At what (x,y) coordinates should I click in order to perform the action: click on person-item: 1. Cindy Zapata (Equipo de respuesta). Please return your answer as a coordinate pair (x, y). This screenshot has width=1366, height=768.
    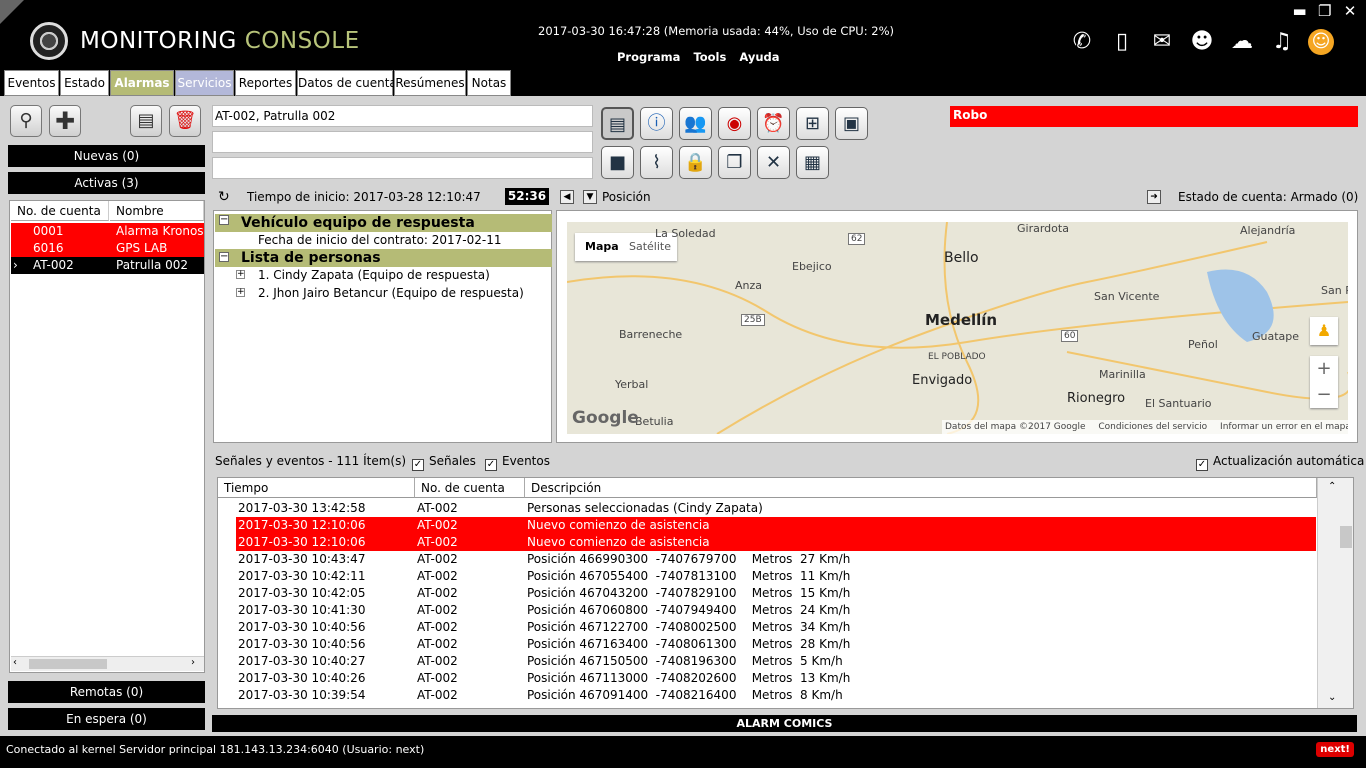
    Looking at the image, I should click on (374, 275).